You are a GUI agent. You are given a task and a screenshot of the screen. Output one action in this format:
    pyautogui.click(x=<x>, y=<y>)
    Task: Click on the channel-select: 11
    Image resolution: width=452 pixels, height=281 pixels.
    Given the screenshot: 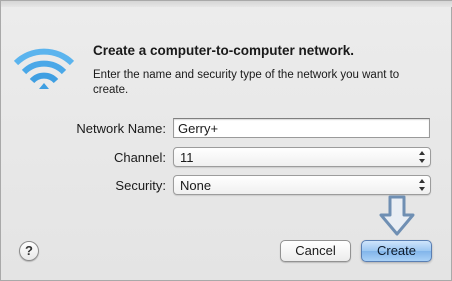 What is the action you would take?
    pyautogui.click(x=302, y=157)
    